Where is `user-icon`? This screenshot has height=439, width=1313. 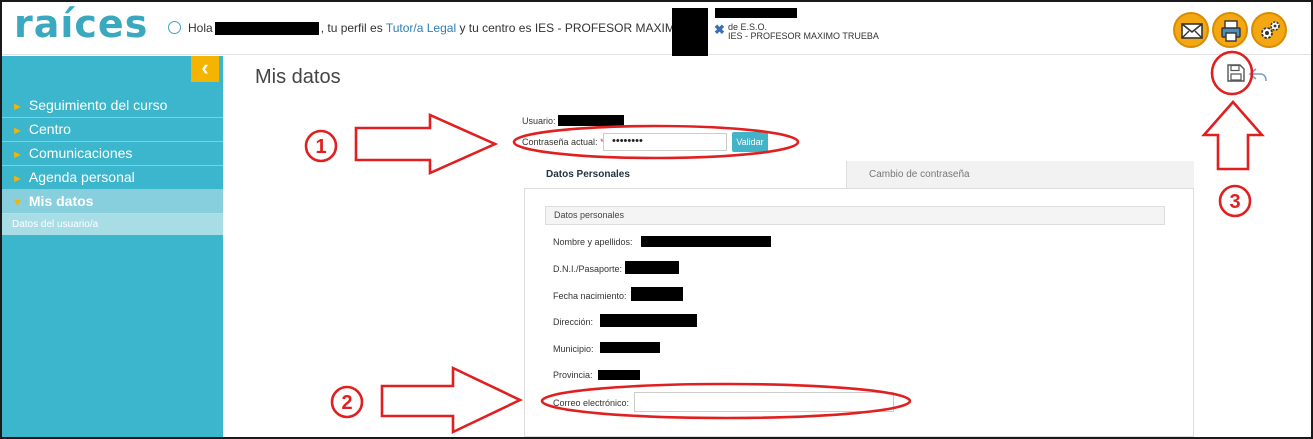
user-icon is located at coordinates (174, 27).